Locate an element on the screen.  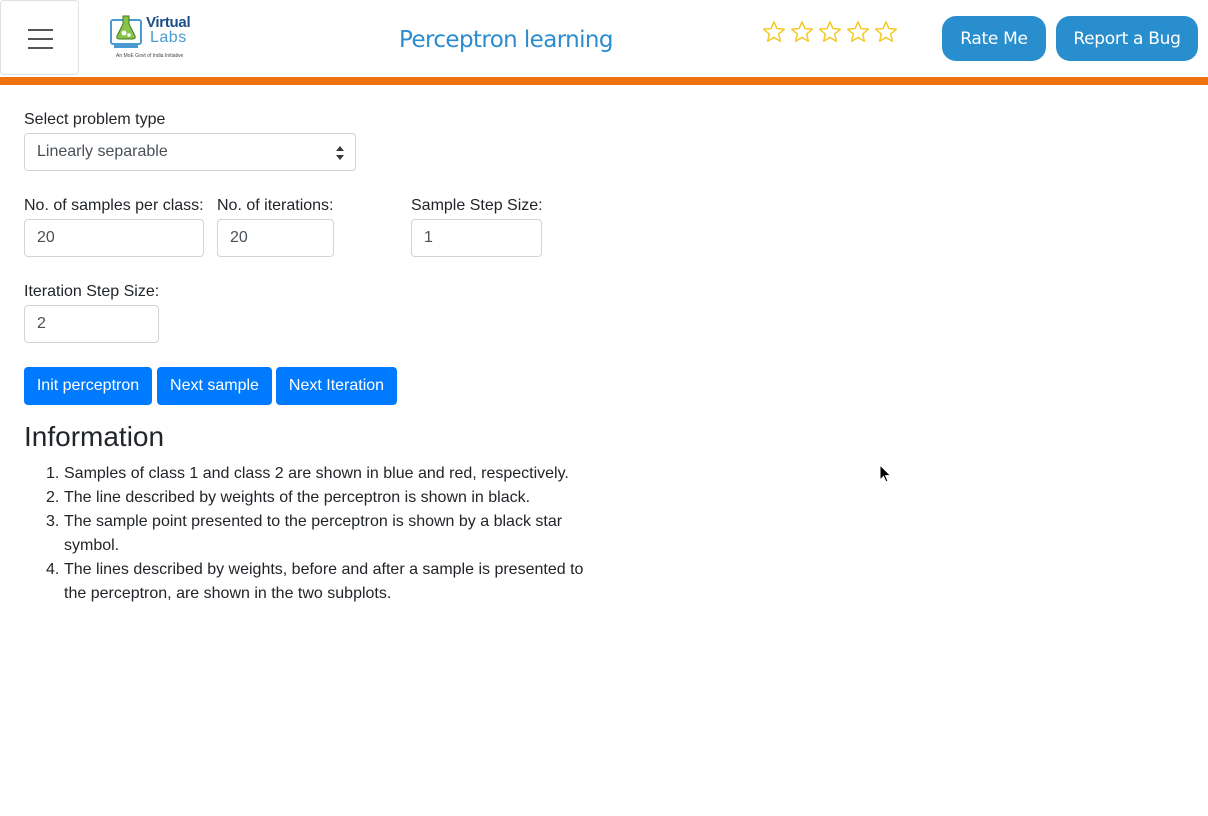
sample-step-value: 1 is located at coordinates (428, 237).